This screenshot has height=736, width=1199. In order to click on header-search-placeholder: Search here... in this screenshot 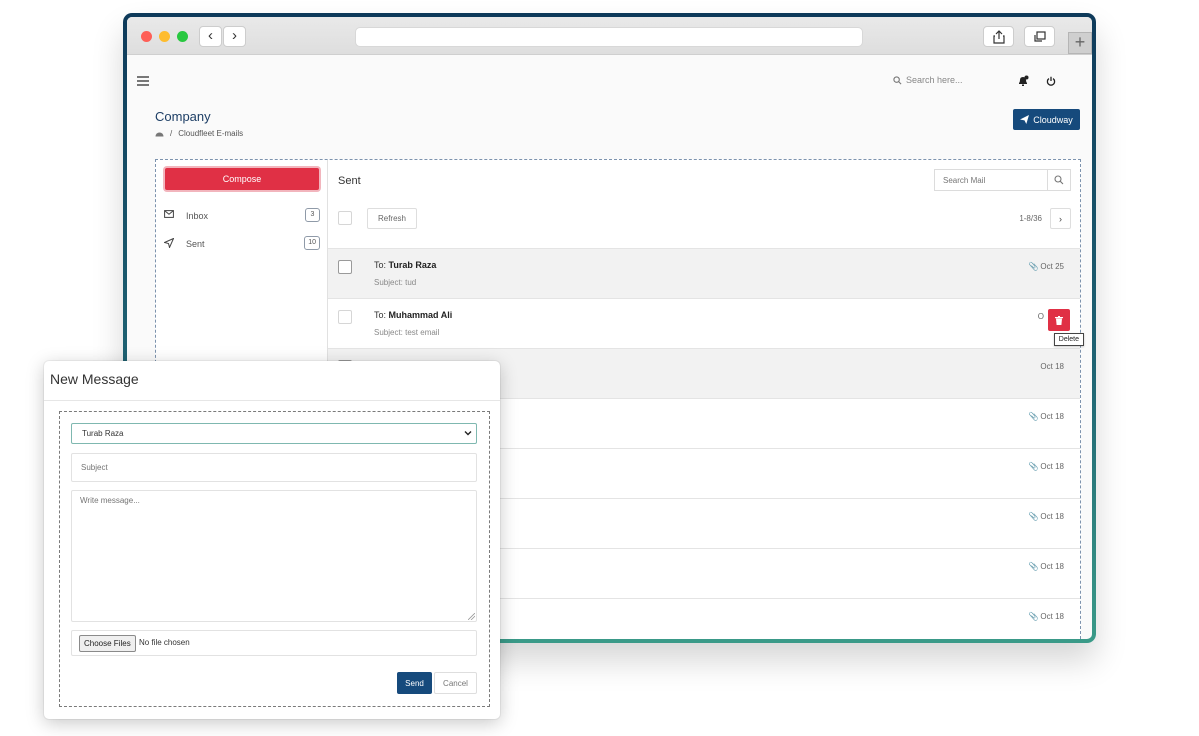, I will do `click(934, 80)`.